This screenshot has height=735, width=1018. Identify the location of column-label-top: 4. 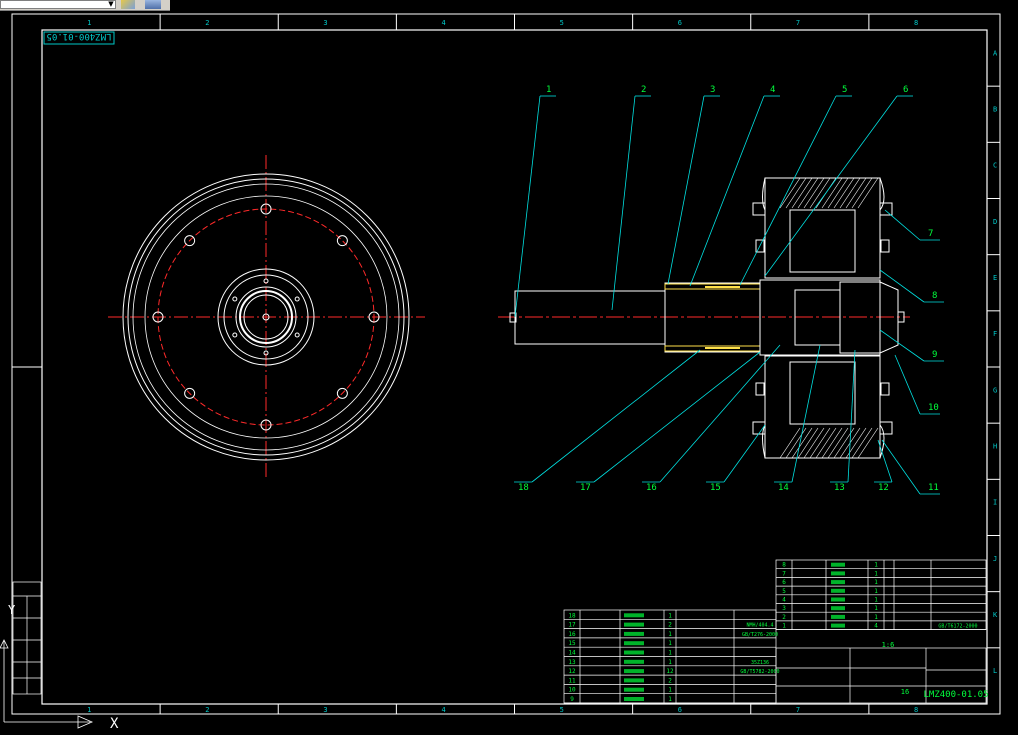
(444, 23).